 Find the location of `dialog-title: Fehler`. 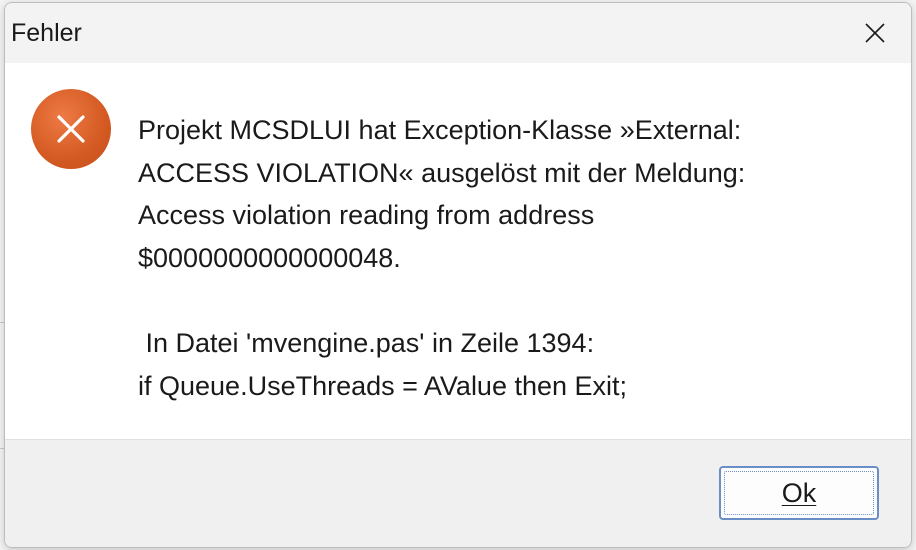

dialog-title: Fehler is located at coordinates (46, 33).